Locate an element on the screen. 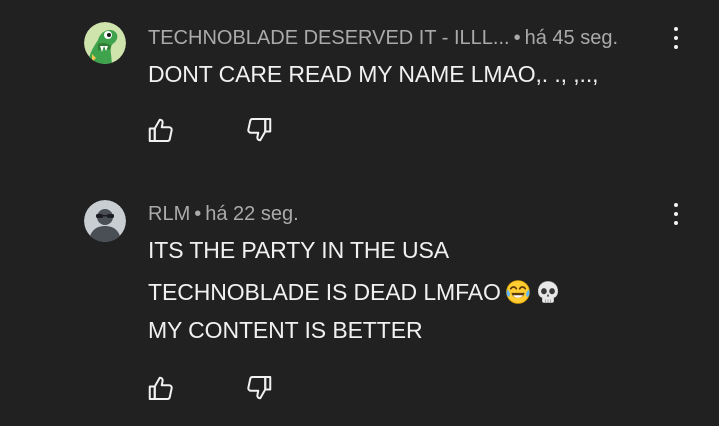 This screenshot has height=426, width=719. comment-text-line-with-emoji: TECHNOBLADE IS DEAD LMFAO is located at coordinates (354, 292).